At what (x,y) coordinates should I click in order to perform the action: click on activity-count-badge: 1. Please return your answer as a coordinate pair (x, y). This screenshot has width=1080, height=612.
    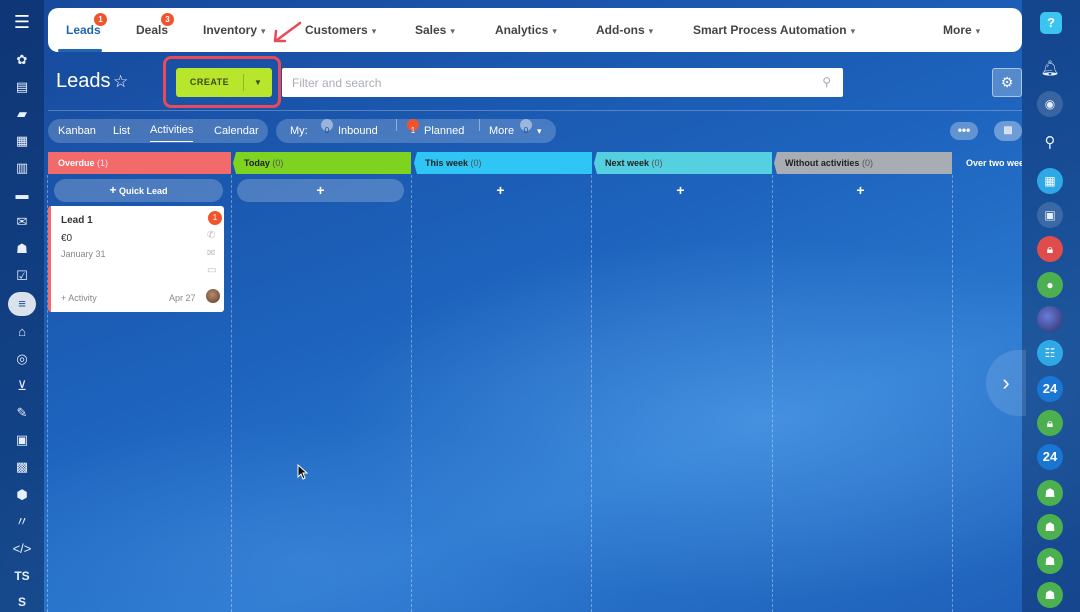
    Looking at the image, I should click on (215, 218).